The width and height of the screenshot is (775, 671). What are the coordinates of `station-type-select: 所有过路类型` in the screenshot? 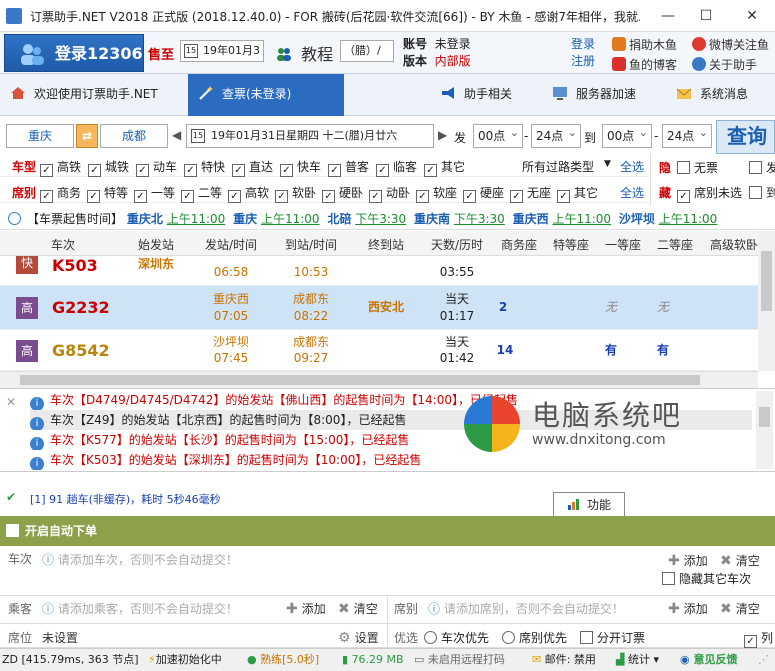 It's located at (558, 166).